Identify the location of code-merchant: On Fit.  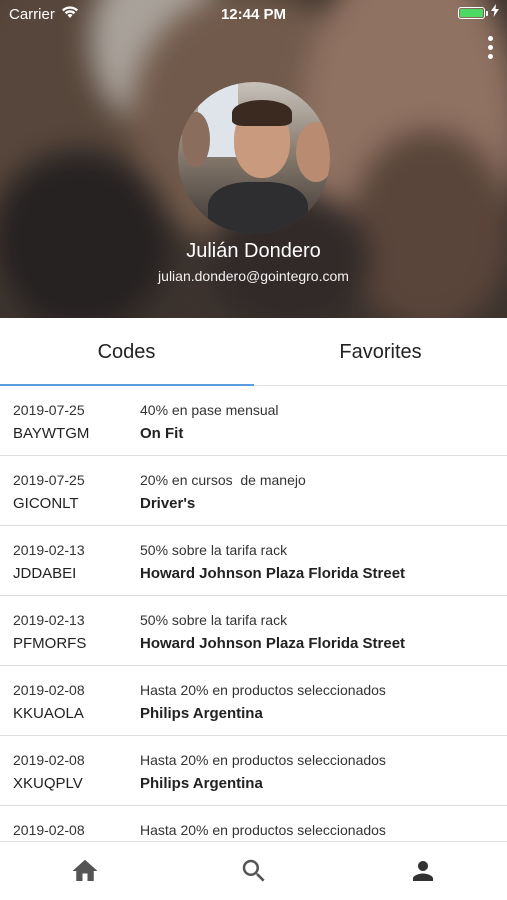
(162, 433).